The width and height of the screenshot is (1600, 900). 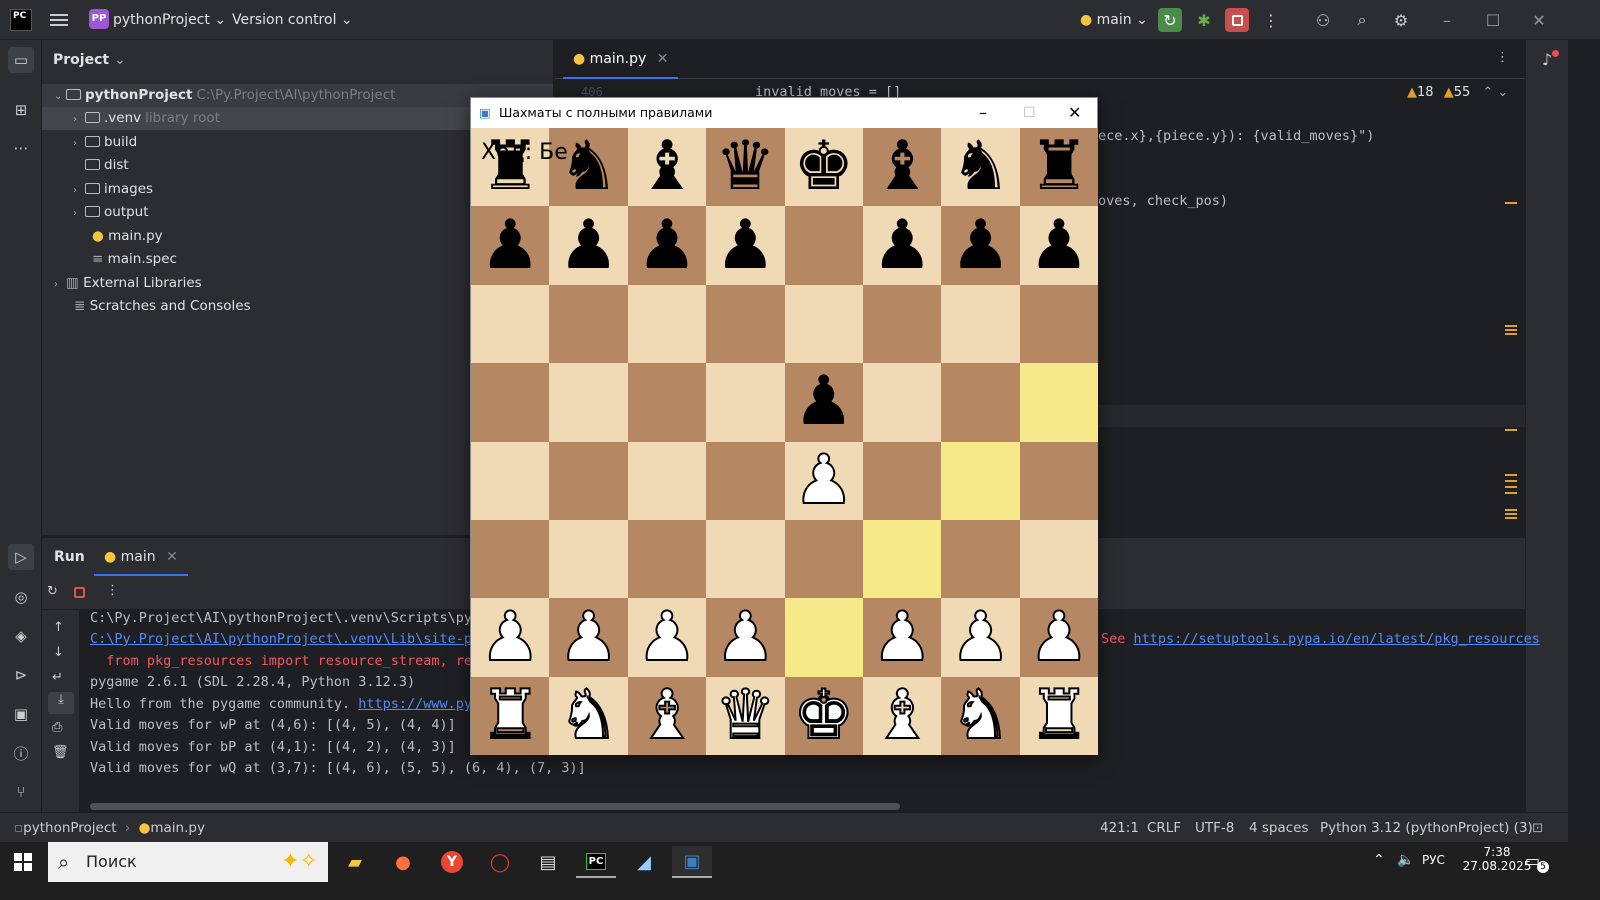 What do you see at coordinates (1059, 715) in the screenshot?
I see `white-rook-icon: ♜` at bounding box center [1059, 715].